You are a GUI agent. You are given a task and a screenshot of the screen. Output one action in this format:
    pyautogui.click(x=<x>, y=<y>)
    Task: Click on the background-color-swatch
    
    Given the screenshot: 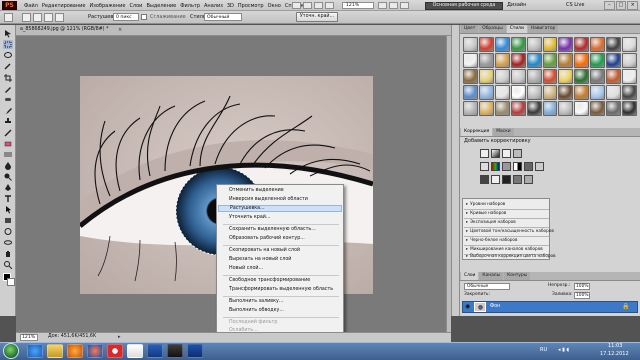 What is the action you would take?
    pyautogui.click(x=11, y=282)
    